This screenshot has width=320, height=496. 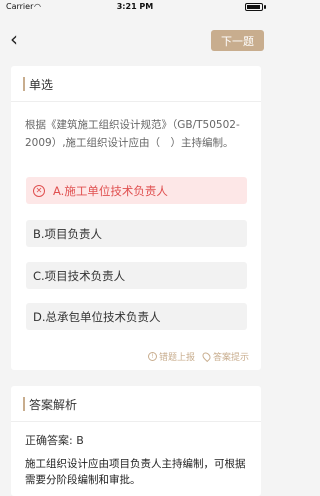 I want to click on option-b-label: B.项目负责人, so click(x=68, y=233).